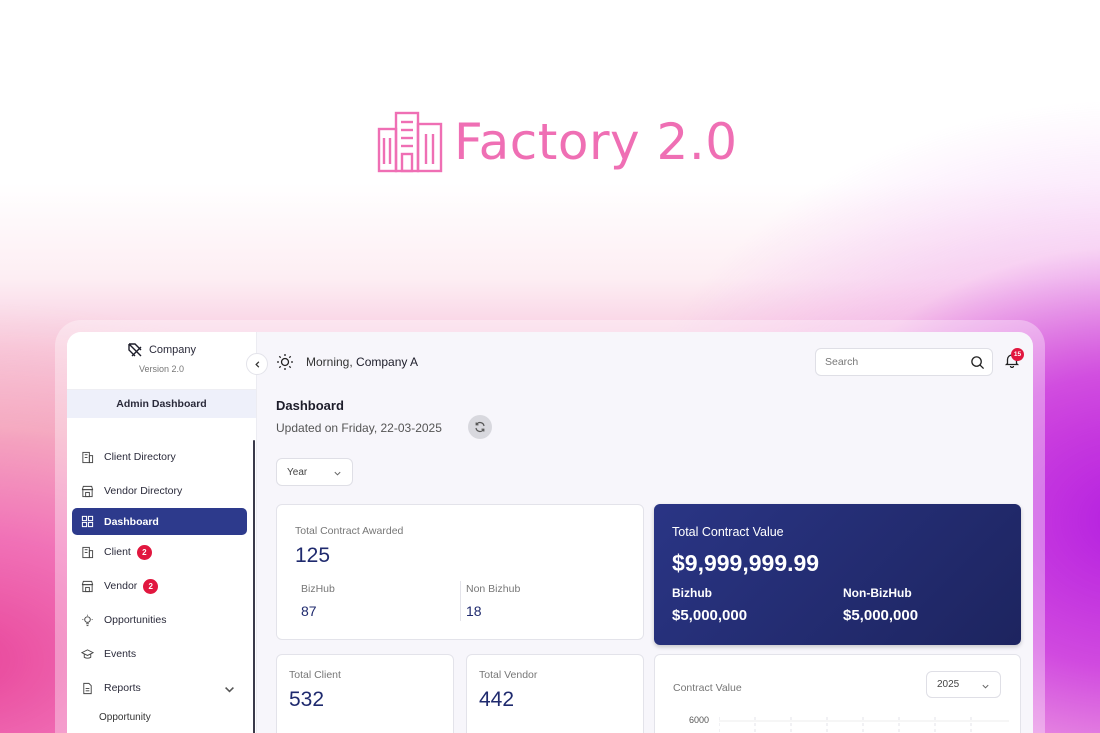 The height and width of the screenshot is (733, 1100). Describe the element at coordinates (707, 688) in the screenshot. I see `chart-title: Contract Value` at that location.